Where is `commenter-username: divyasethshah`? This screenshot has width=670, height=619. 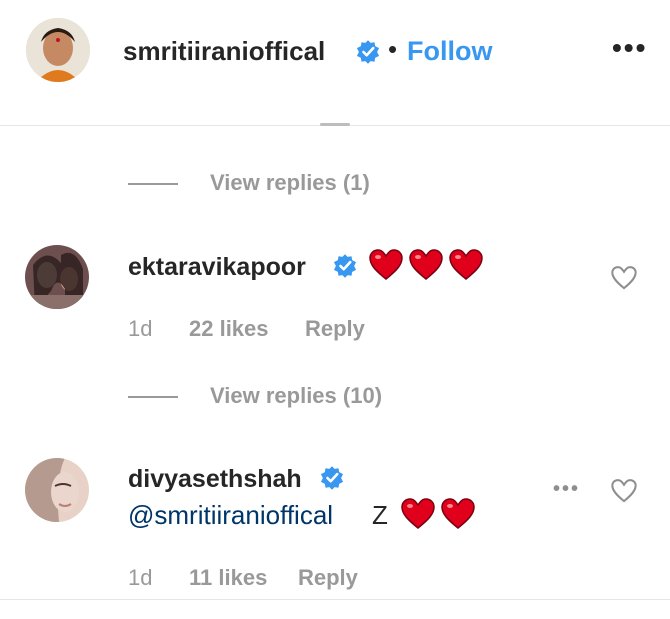
commenter-username: divyasethshah is located at coordinates (215, 479).